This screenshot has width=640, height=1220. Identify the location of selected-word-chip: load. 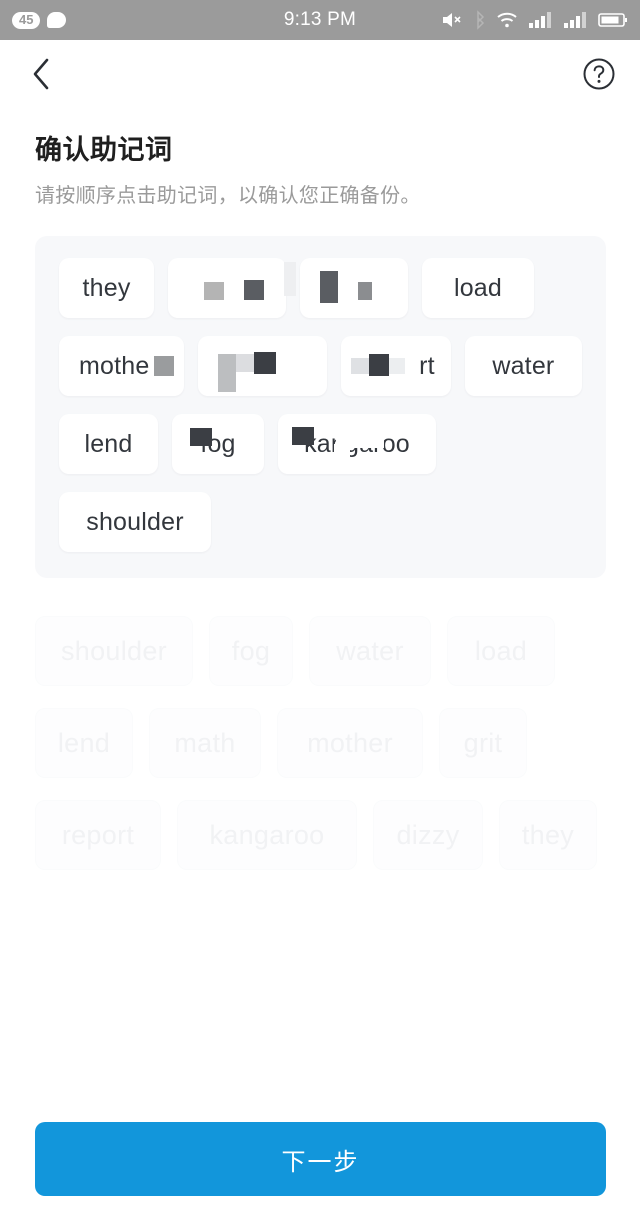
(478, 288).